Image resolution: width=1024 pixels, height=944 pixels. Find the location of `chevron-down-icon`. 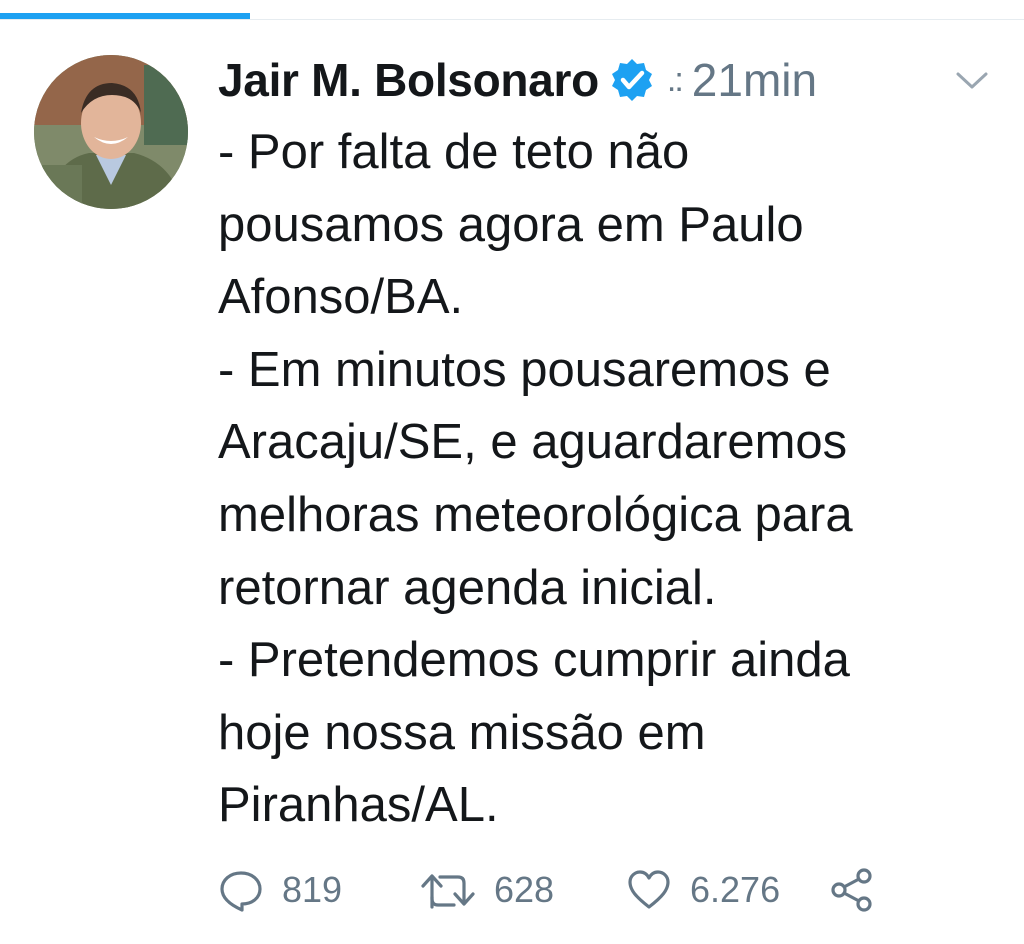

chevron-down-icon is located at coordinates (972, 81).